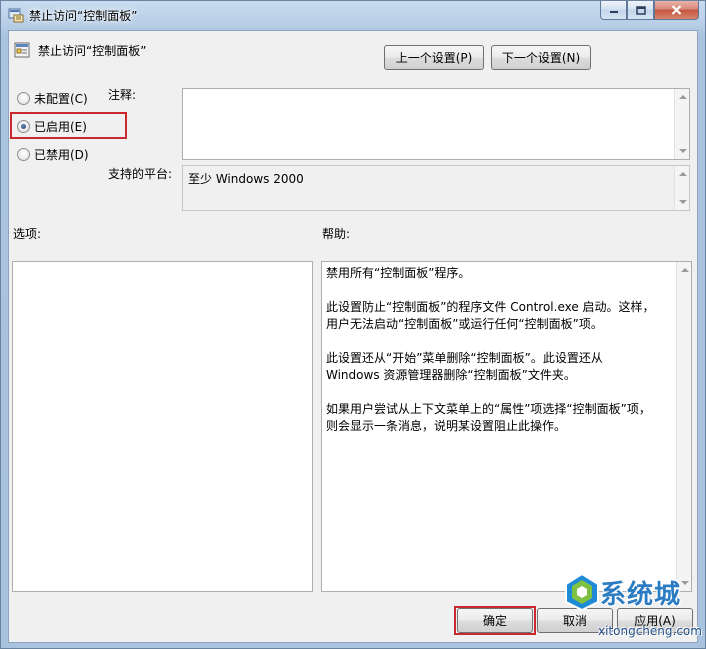 The height and width of the screenshot is (649, 706). I want to click on help-line: 此设置还从“开始”菜单删除“控制面板”。此设置还从, so click(464, 358).